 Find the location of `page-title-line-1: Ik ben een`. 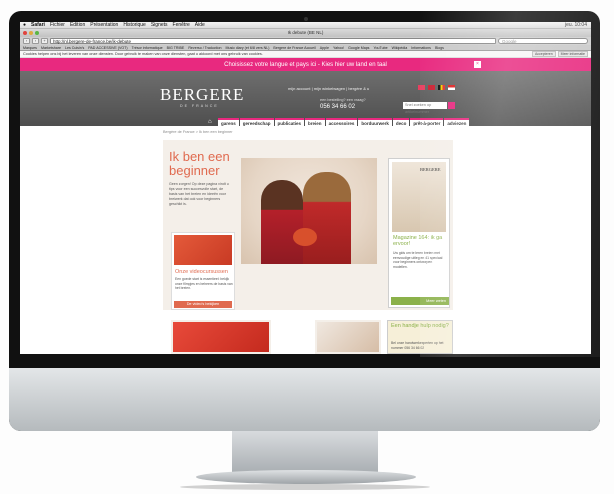

page-title-line-1: Ik ben een is located at coordinates (199, 156).